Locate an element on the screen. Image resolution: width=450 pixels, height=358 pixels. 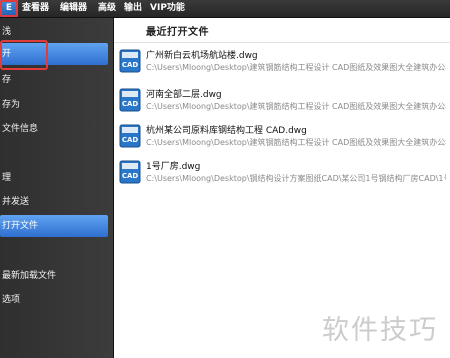
left-item-save: 存 is located at coordinates (55, 80).